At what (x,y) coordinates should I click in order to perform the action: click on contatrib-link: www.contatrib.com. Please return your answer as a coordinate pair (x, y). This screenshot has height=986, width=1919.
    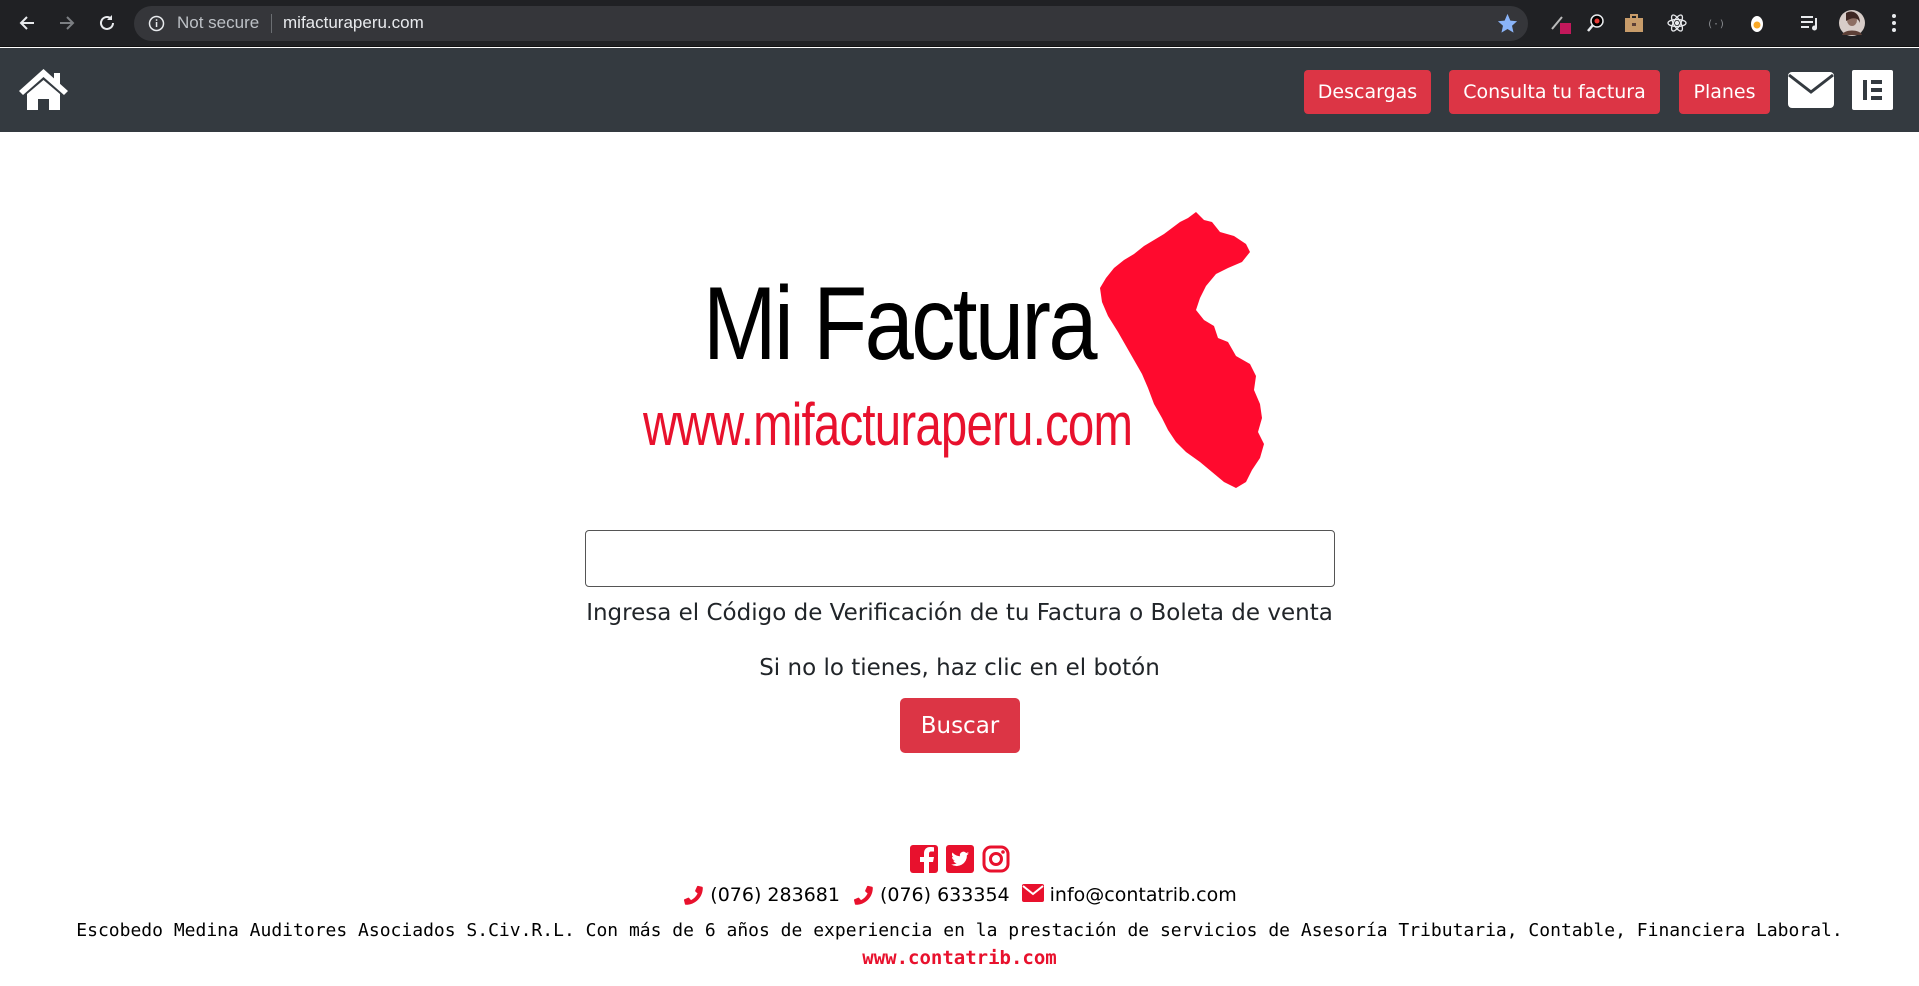
    Looking at the image, I should click on (959, 958).